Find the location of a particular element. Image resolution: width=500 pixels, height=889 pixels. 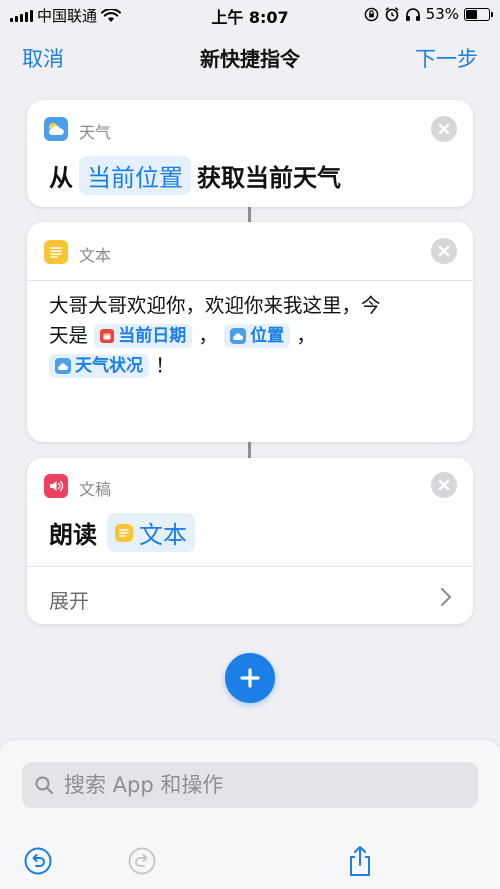

calendar-icon is located at coordinates (107, 336).